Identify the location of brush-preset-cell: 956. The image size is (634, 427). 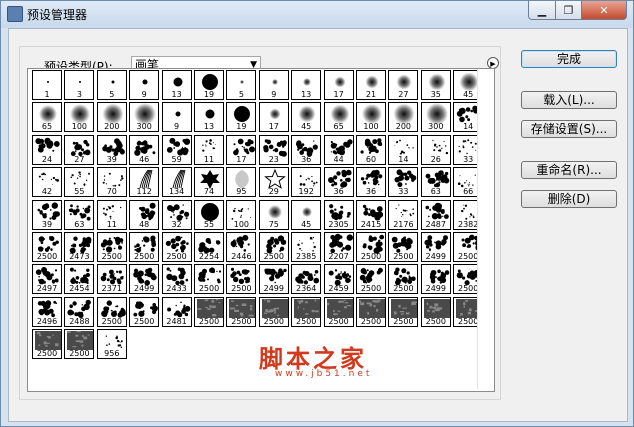
(111, 344).